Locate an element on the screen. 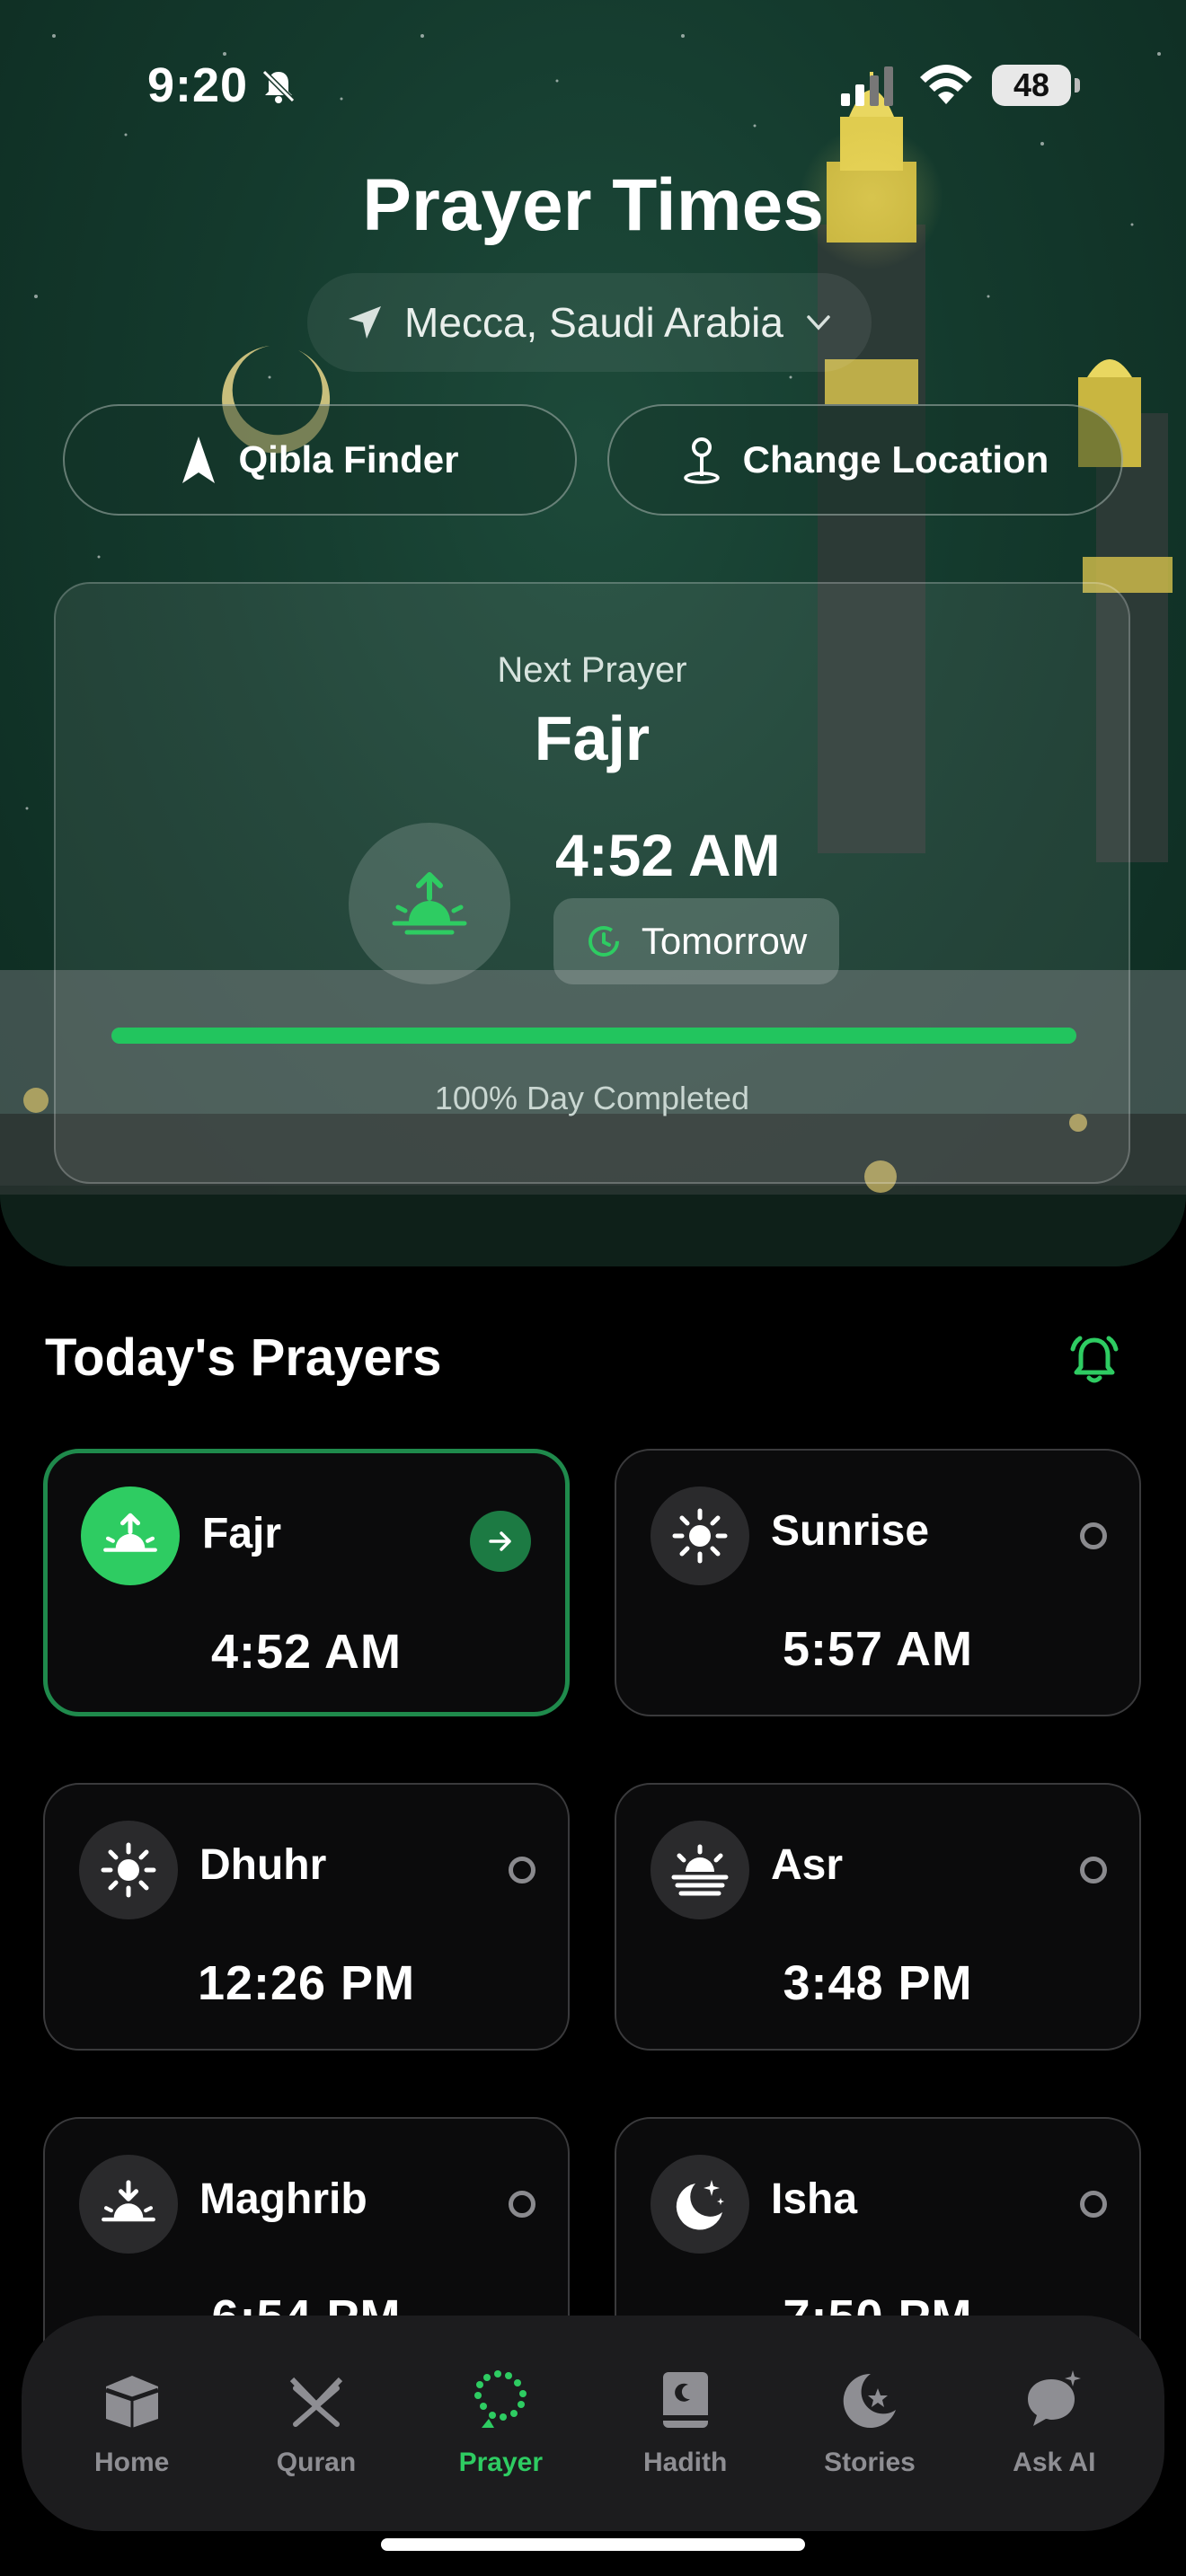 This screenshot has height=2576, width=1186. bell-muted-icon is located at coordinates (278, 86).